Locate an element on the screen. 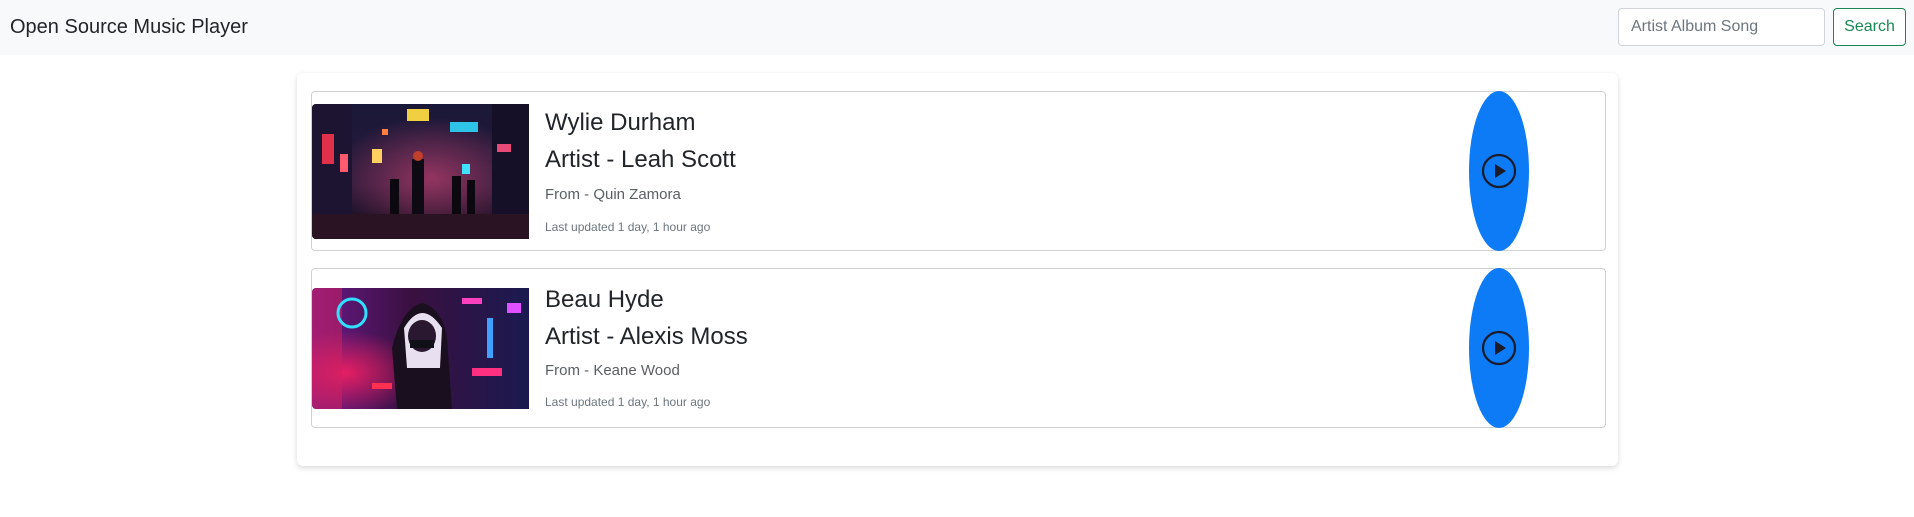 This screenshot has height=517, width=1914. cyberpunk-street-image is located at coordinates (420, 171).